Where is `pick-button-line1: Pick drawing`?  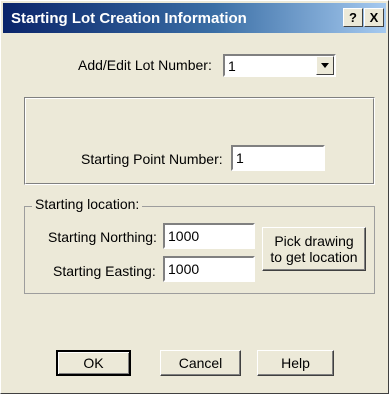 pick-button-line1: Pick drawing is located at coordinates (314, 241).